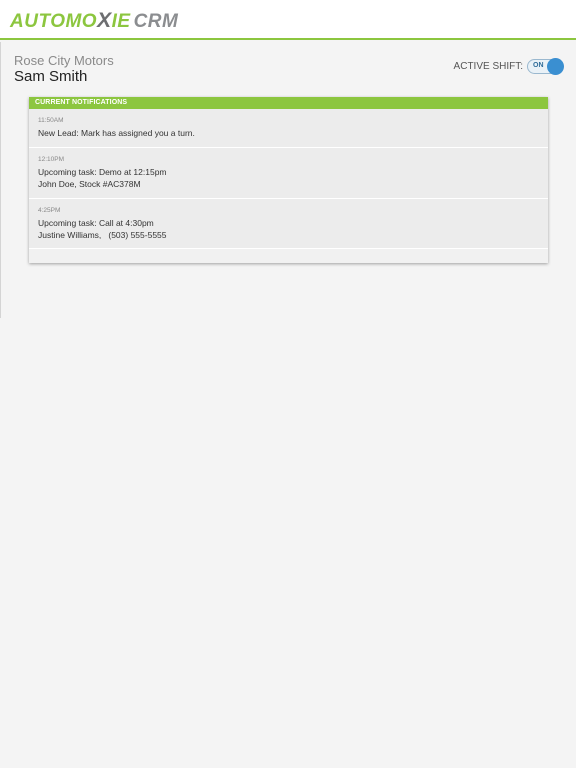 This screenshot has width=576, height=768. What do you see at coordinates (288, 103) in the screenshot?
I see `notifications-title: CURRENT NOTIFICATIONS` at bounding box center [288, 103].